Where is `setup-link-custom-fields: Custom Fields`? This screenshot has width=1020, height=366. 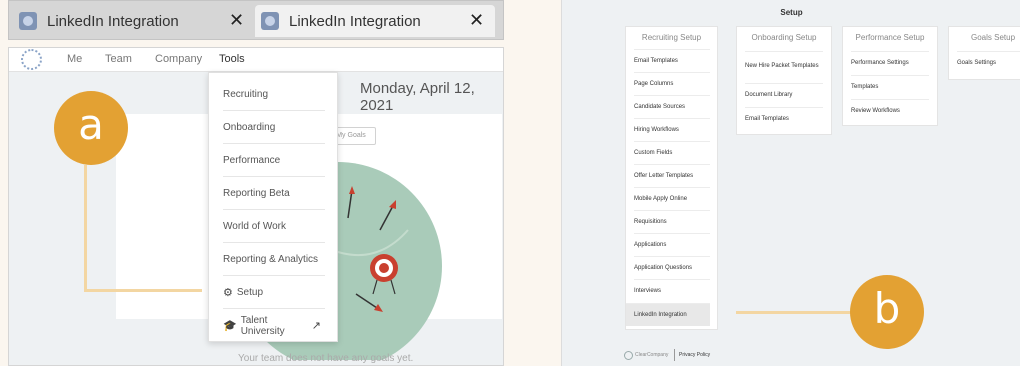
setup-link-custom-fields: Custom Fields is located at coordinates (672, 152).